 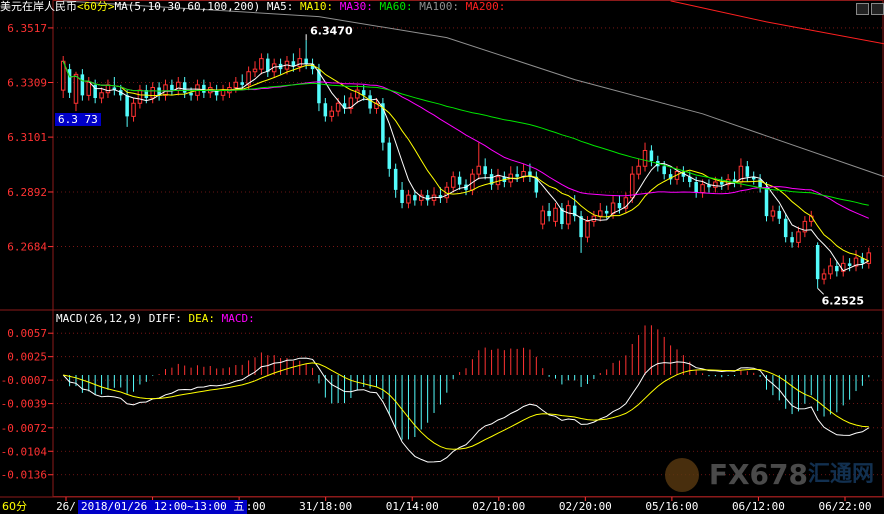 What do you see at coordinates (24, 380) in the screenshot?
I see `macd-tick-label: -0.0007` at bounding box center [24, 380].